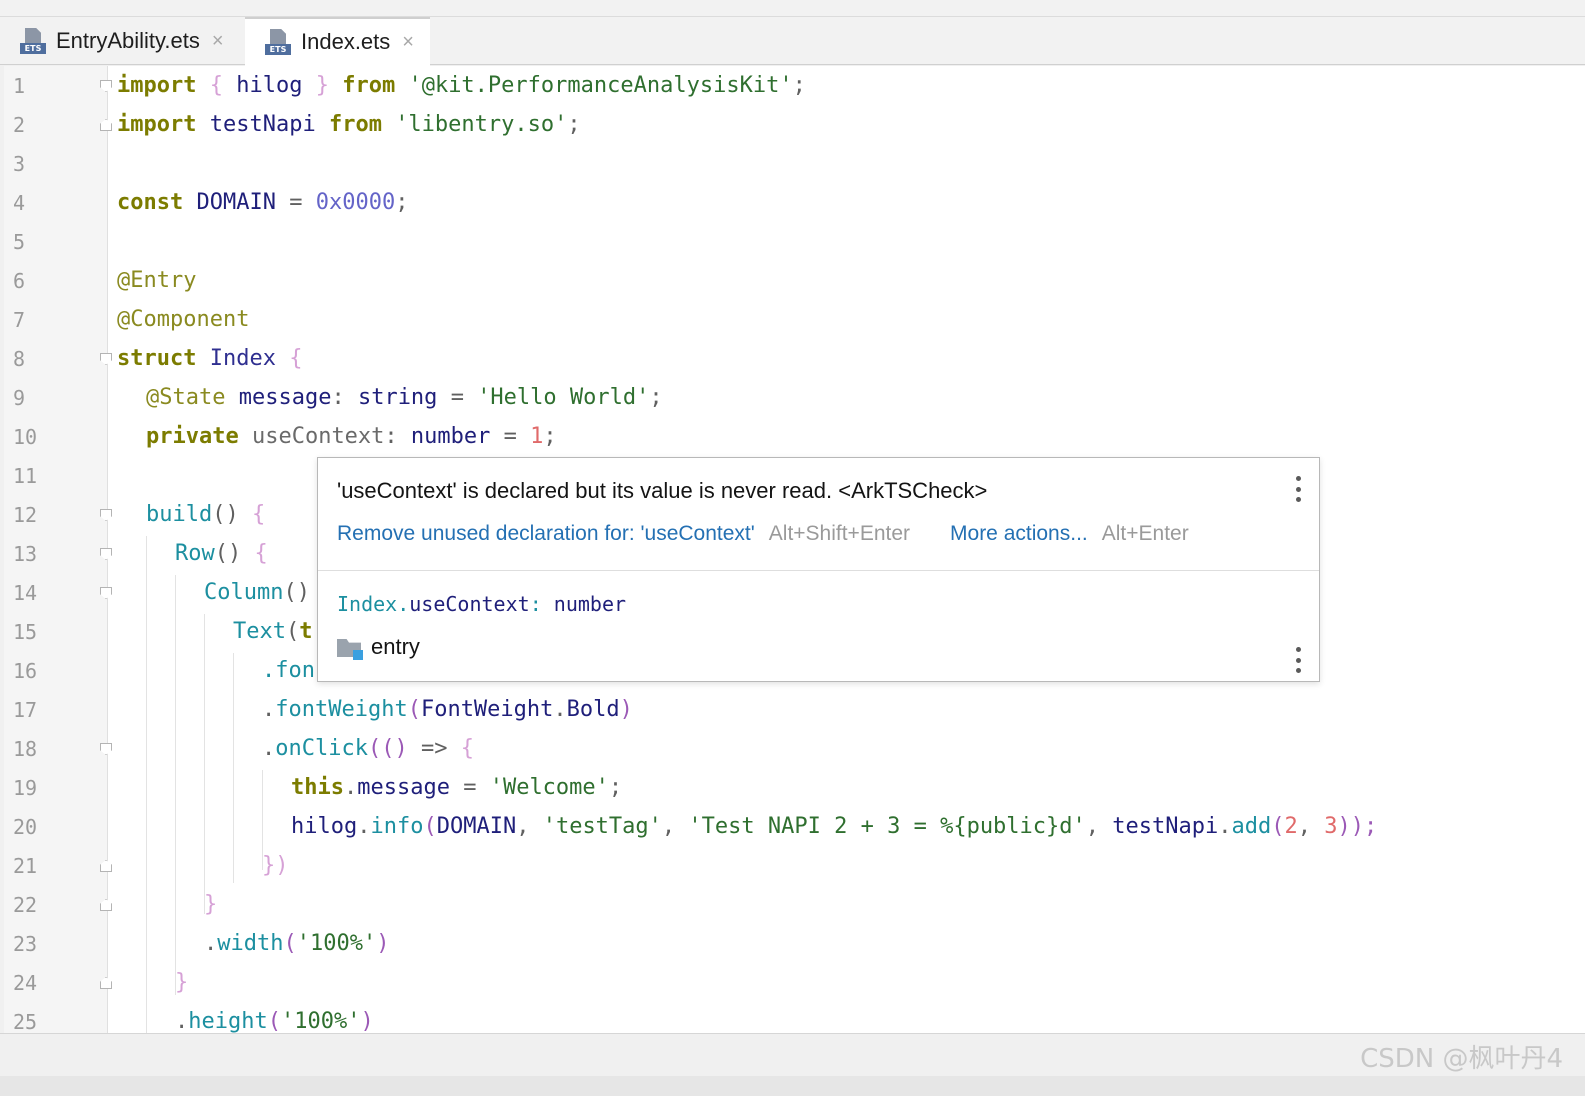 This screenshot has width=1585, height=1096. I want to click on line-number: 9, so click(19, 398).